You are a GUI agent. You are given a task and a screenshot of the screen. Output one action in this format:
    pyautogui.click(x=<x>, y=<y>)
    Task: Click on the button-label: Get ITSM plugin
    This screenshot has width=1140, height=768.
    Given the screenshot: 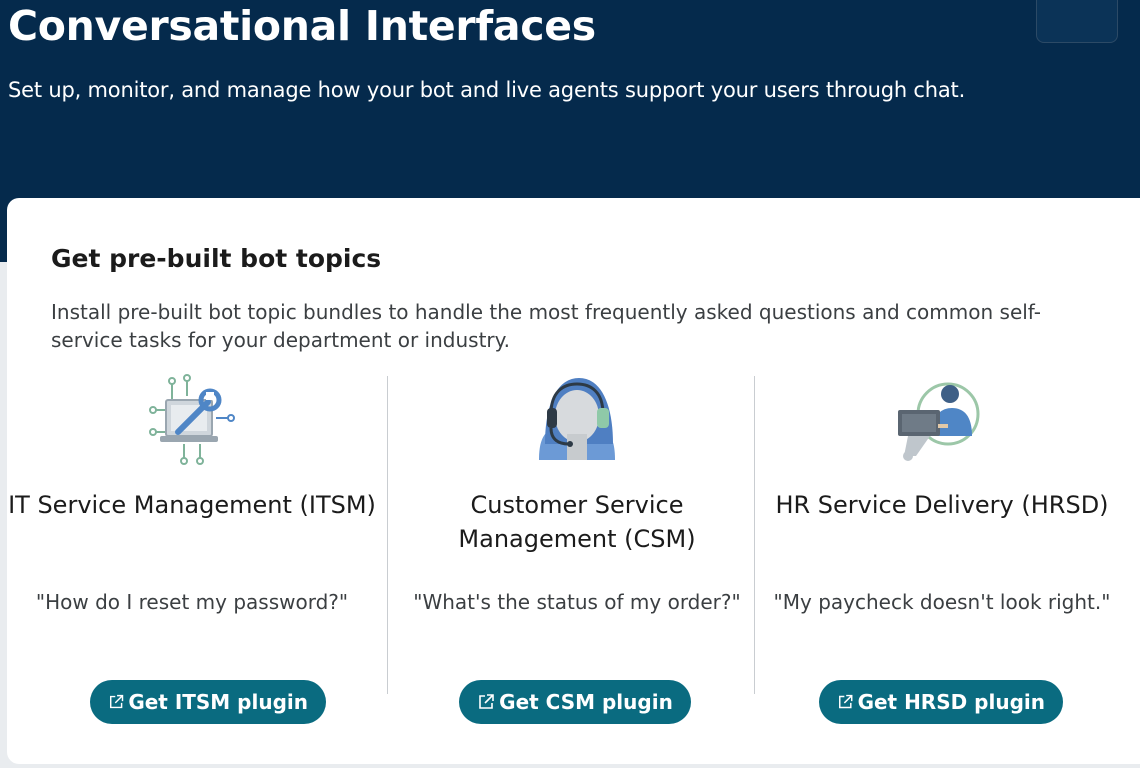 What is the action you would take?
    pyautogui.click(x=218, y=702)
    